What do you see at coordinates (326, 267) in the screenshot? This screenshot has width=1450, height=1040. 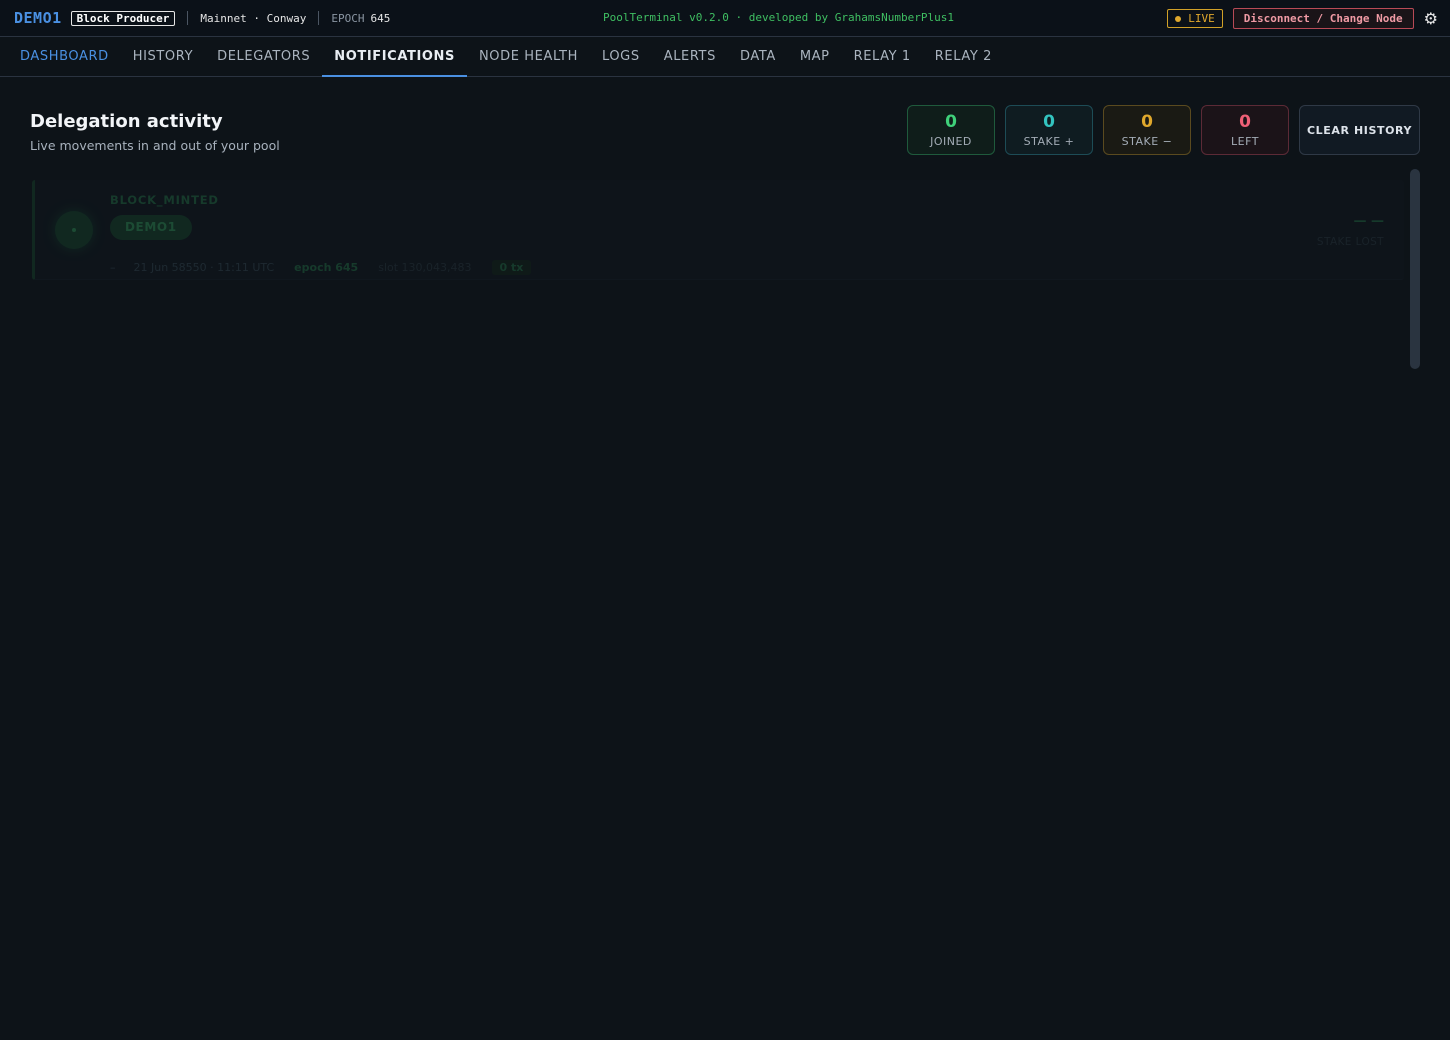 I see `event-epoch: epoch 645` at bounding box center [326, 267].